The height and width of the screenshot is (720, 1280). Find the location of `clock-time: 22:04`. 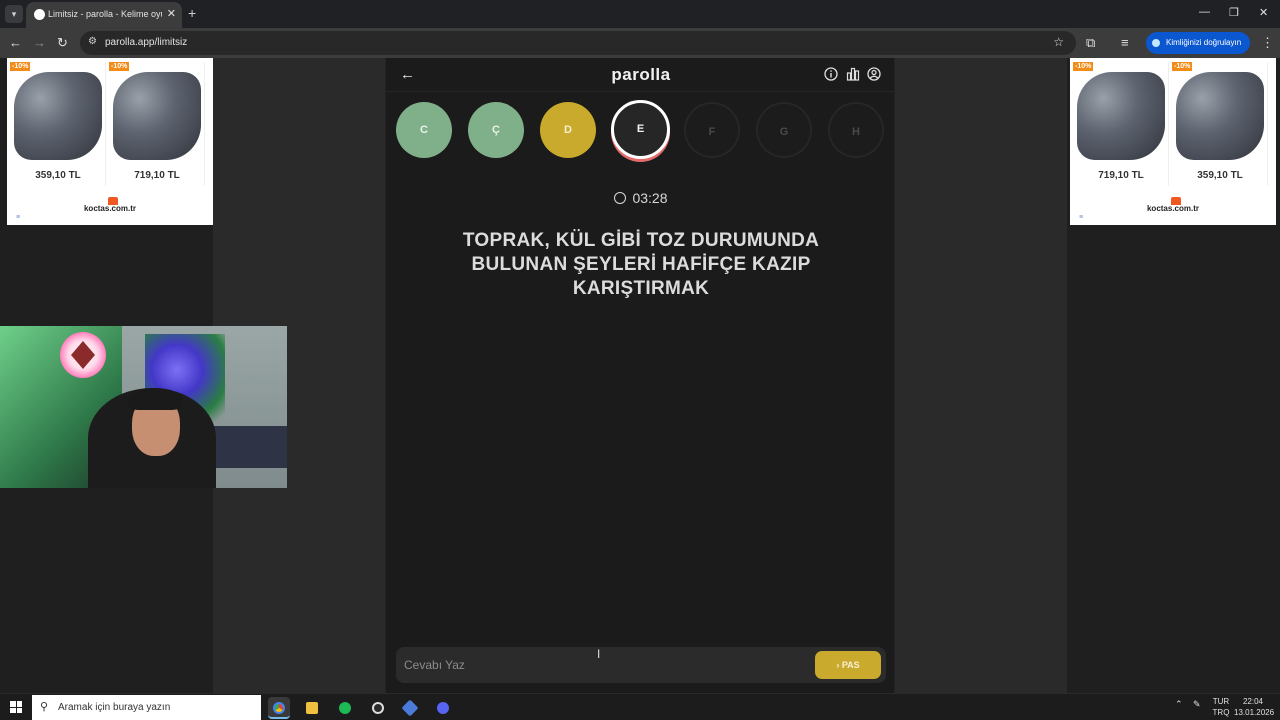

clock-time: 22:04 is located at coordinates (1253, 701).